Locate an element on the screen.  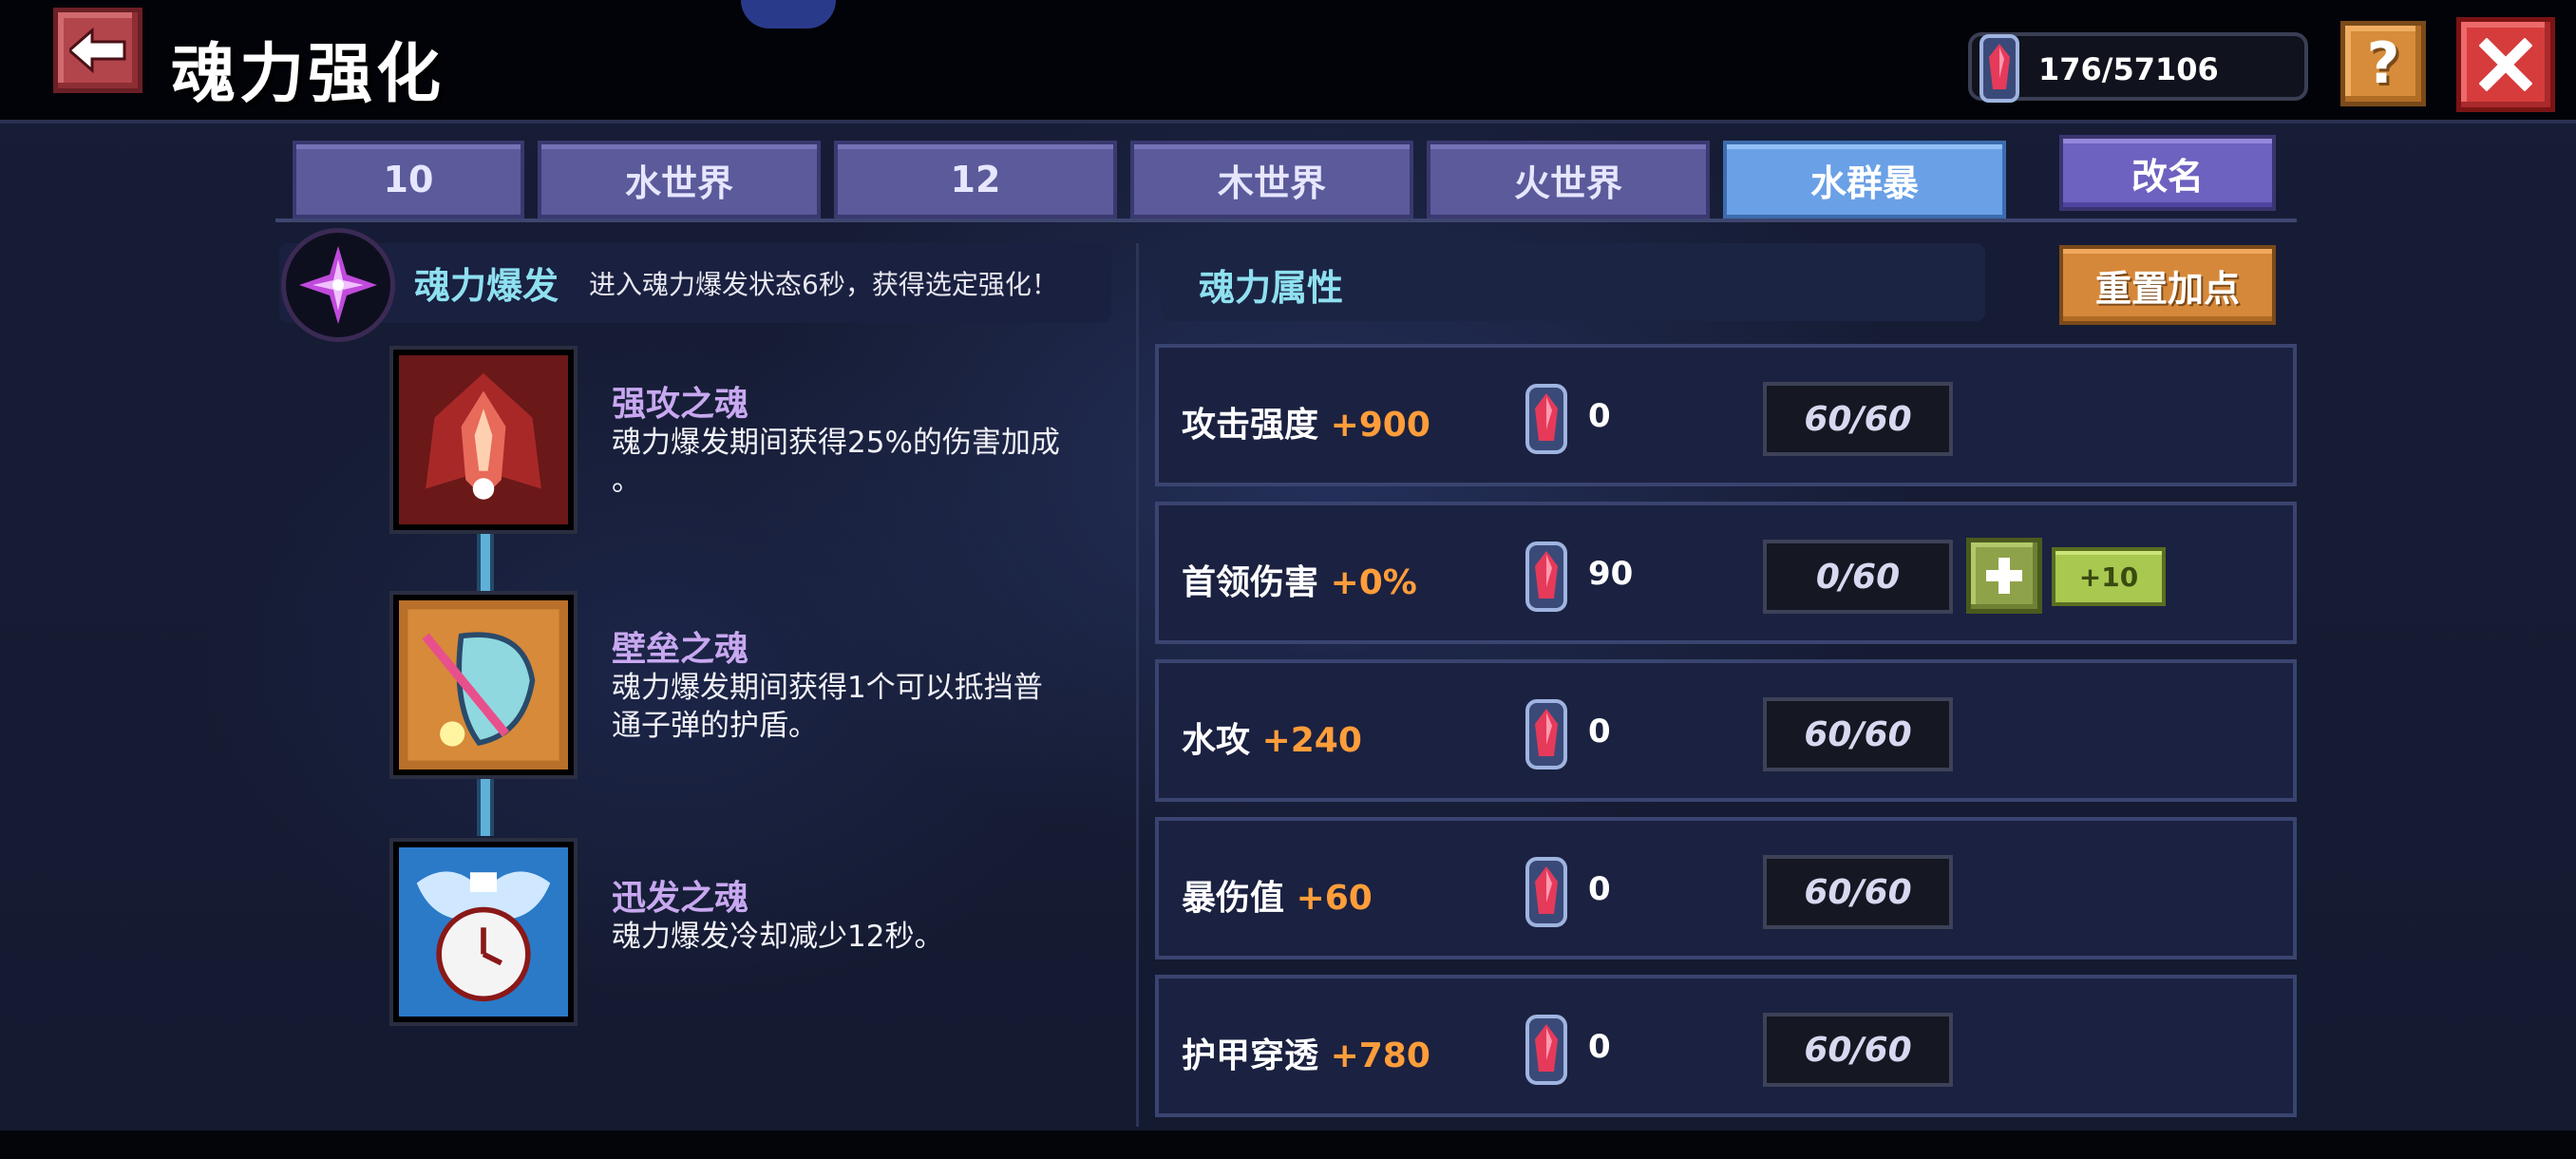
red-spirit-icon is located at coordinates (483, 440).